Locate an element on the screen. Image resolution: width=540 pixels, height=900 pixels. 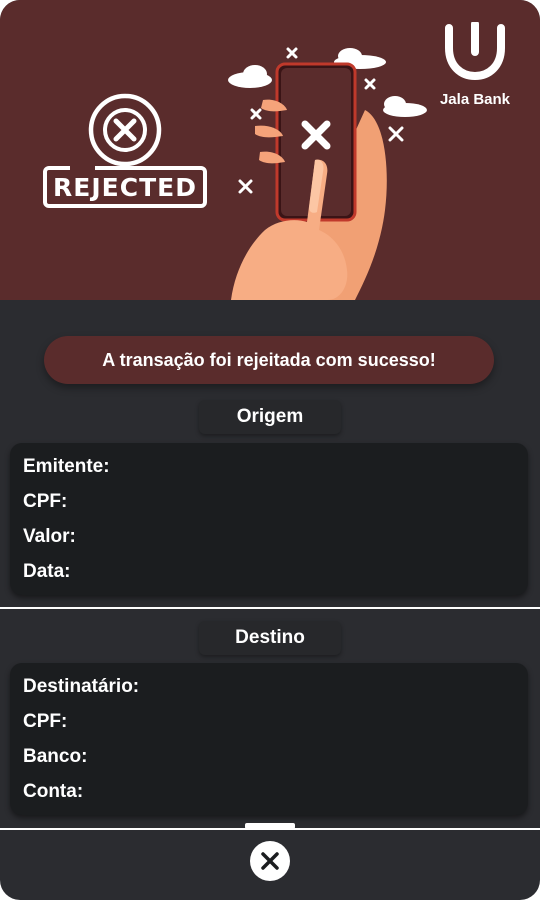
banco-label: Banco: is located at coordinates (55, 756).